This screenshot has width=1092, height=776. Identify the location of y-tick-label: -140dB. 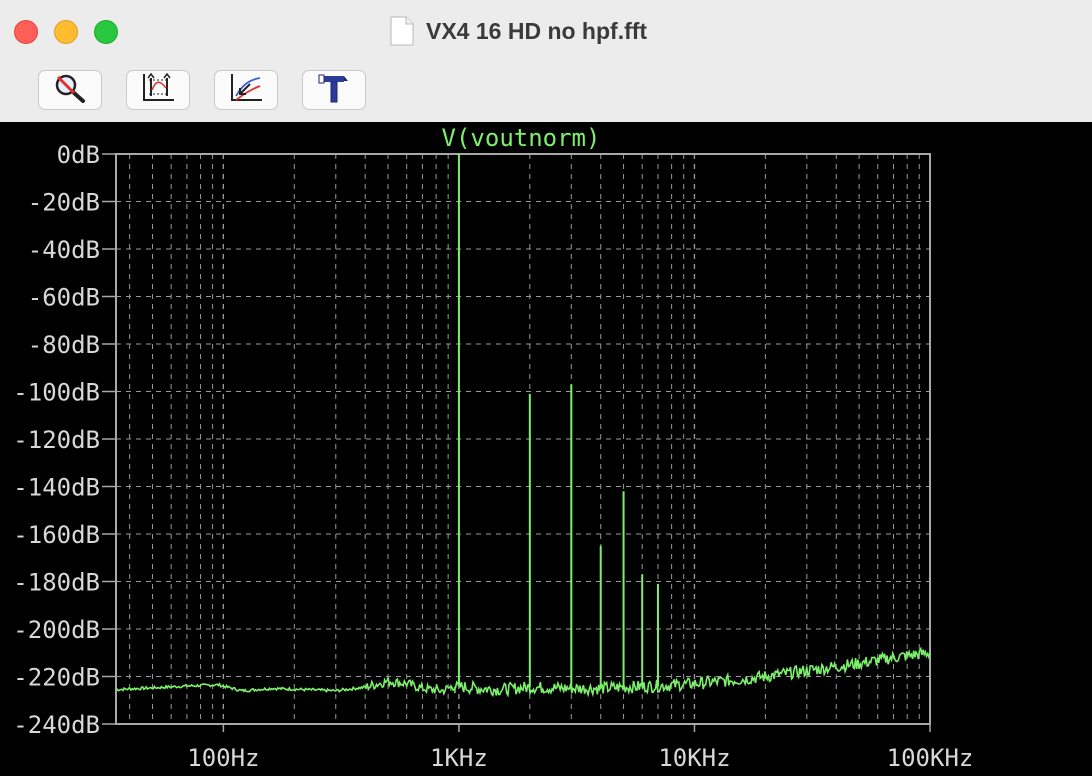
(56, 488).